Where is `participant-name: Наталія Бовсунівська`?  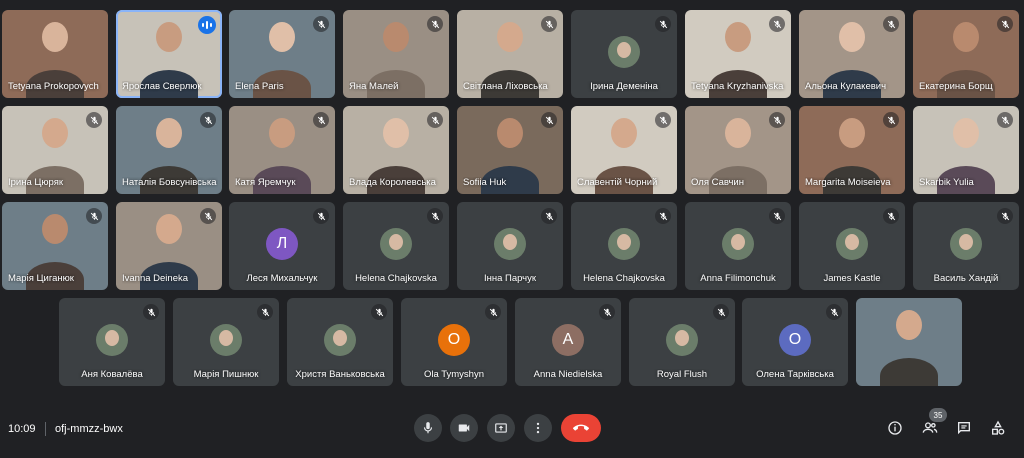
participant-name: Наталія Бовсунівська is located at coordinates (169, 182).